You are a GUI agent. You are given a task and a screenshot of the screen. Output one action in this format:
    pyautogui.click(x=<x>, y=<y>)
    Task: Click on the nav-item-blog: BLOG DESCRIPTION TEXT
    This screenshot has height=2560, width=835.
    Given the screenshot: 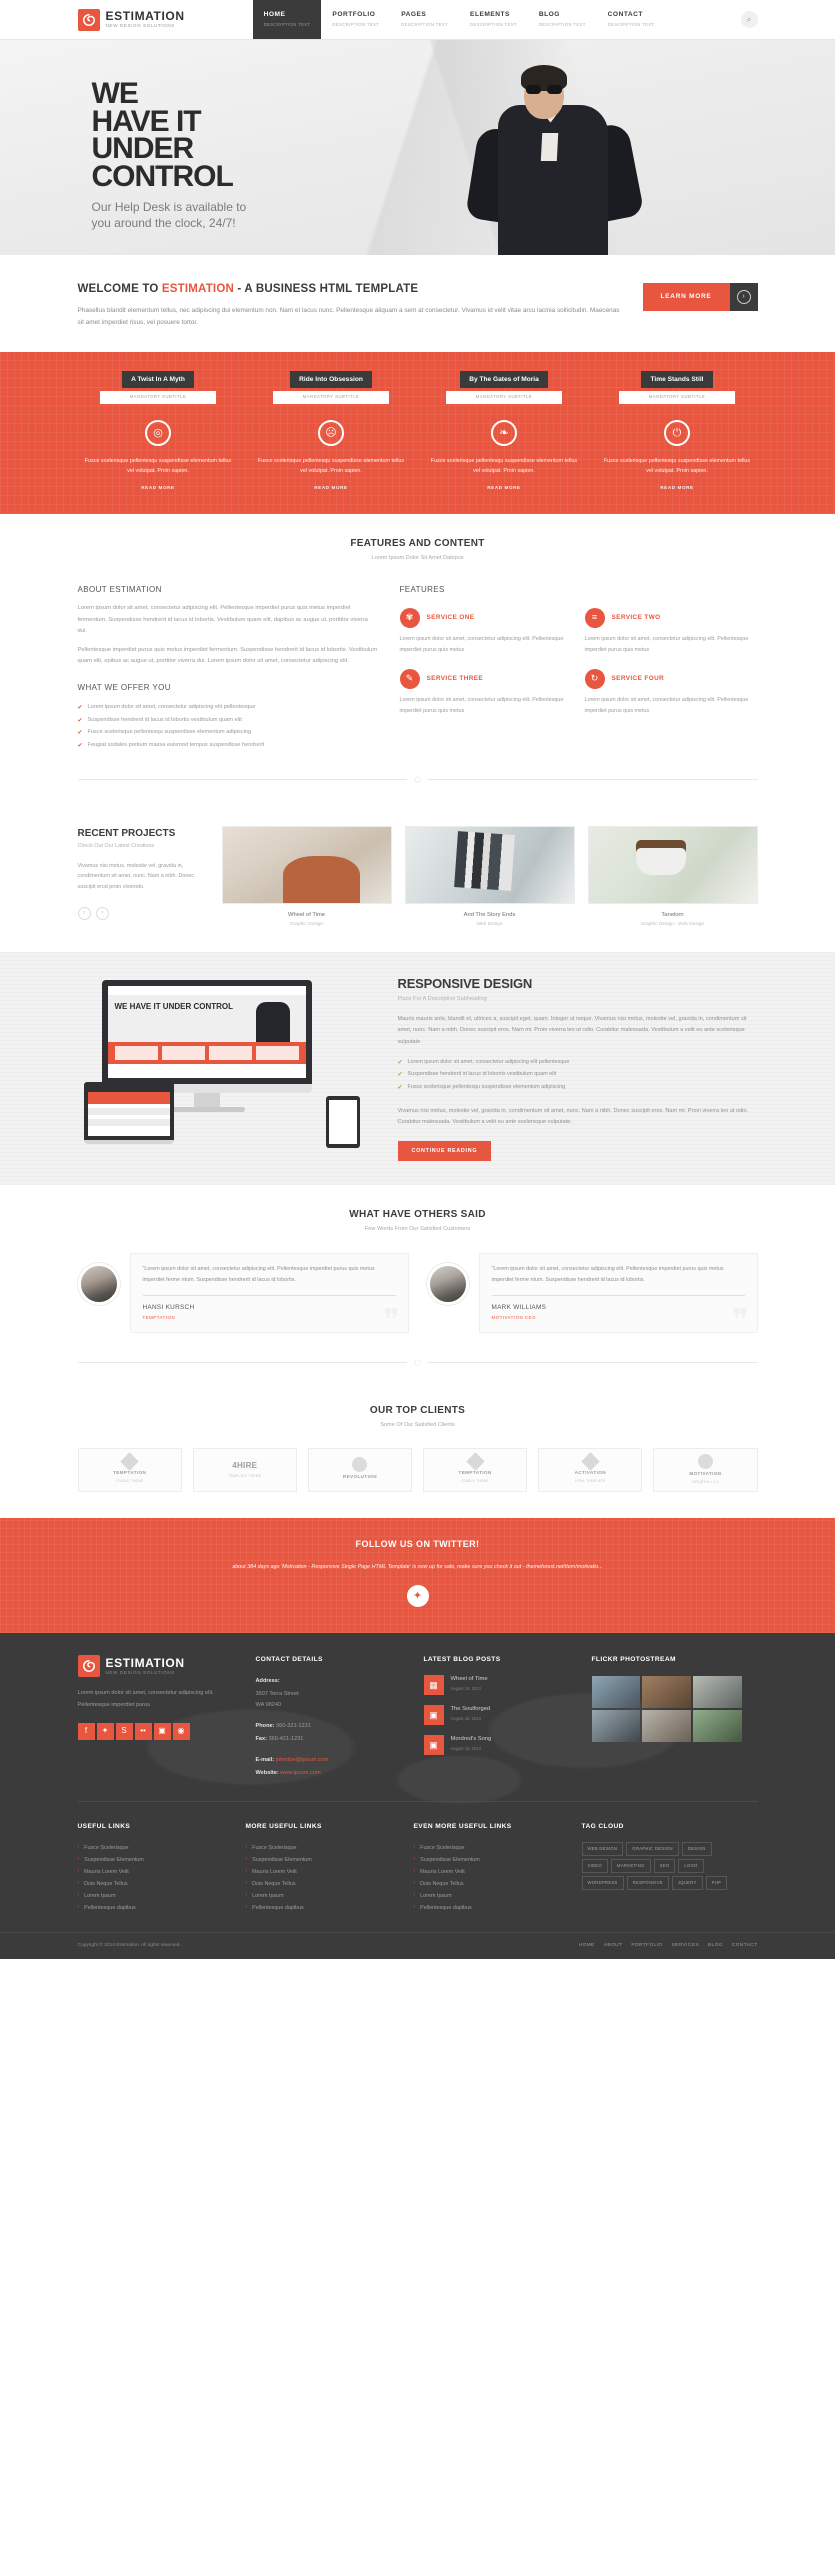 What is the action you would take?
    pyautogui.click(x=562, y=19)
    